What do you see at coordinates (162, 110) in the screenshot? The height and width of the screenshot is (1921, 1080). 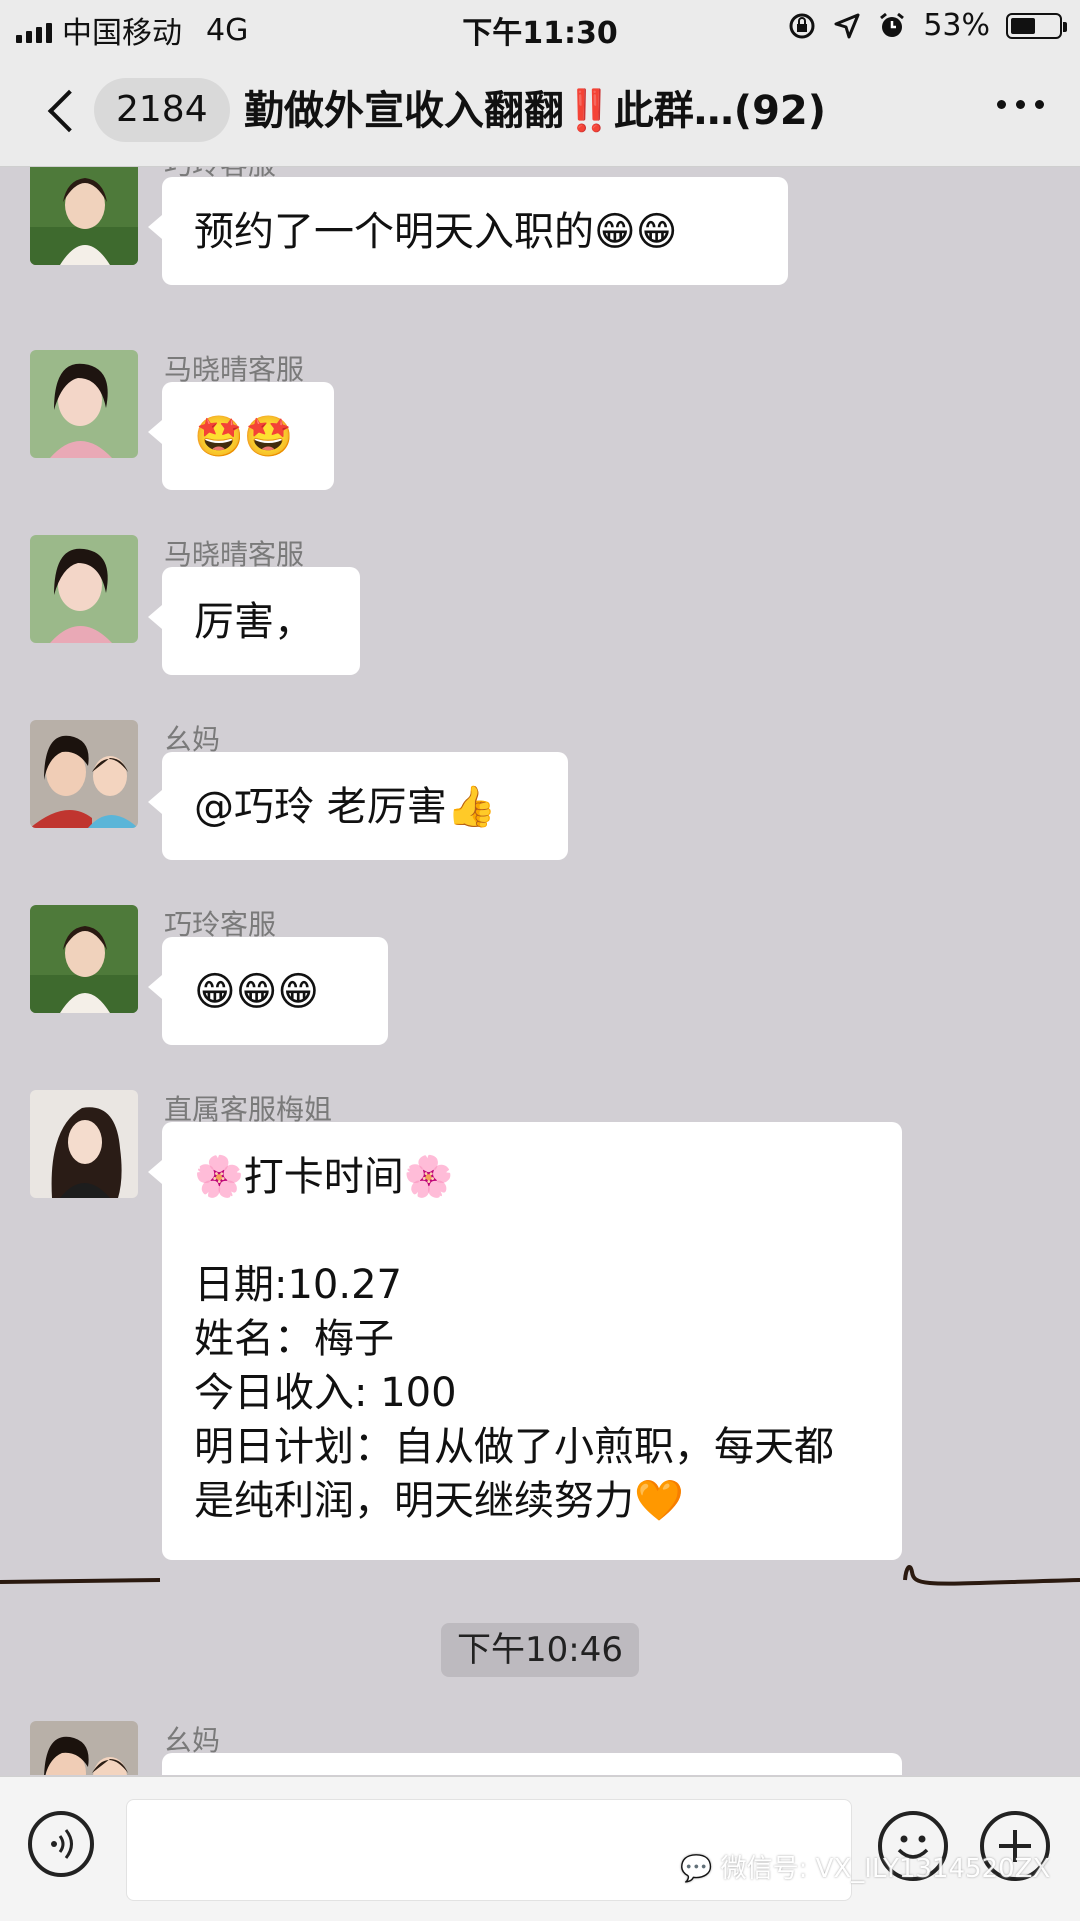 I see `unread-count-badge: 2184` at bounding box center [162, 110].